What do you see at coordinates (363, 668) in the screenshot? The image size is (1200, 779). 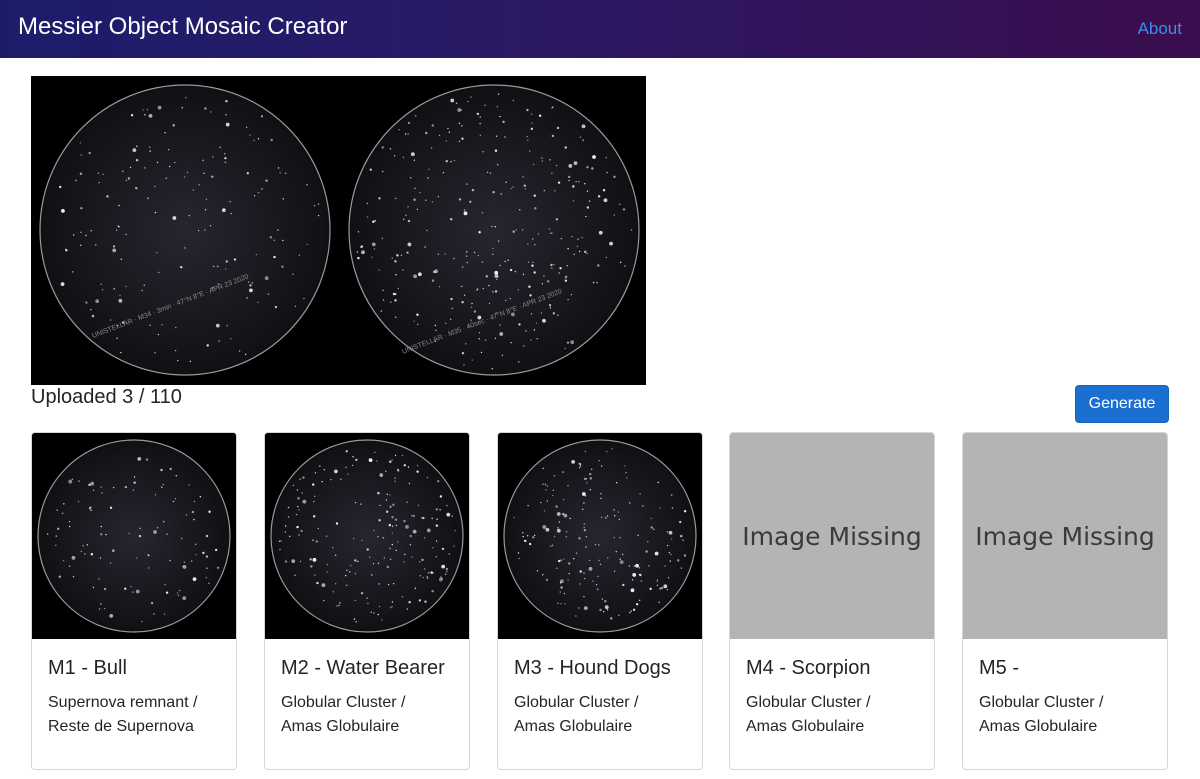 I see `card-title: M2 - Water Bearer` at bounding box center [363, 668].